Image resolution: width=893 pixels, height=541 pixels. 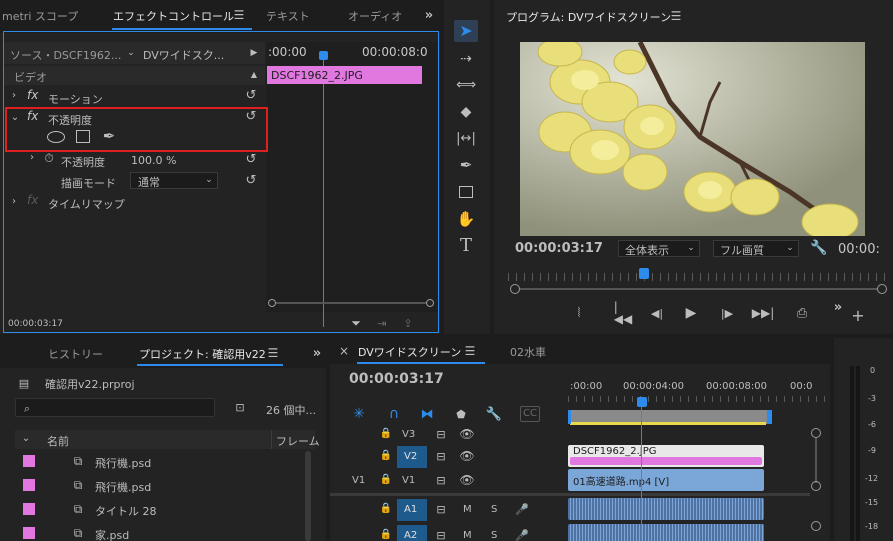 What do you see at coordinates (356, 323) in the screenshot?
I see `filter-icon: ⏷` at bounding box center [356, 323].